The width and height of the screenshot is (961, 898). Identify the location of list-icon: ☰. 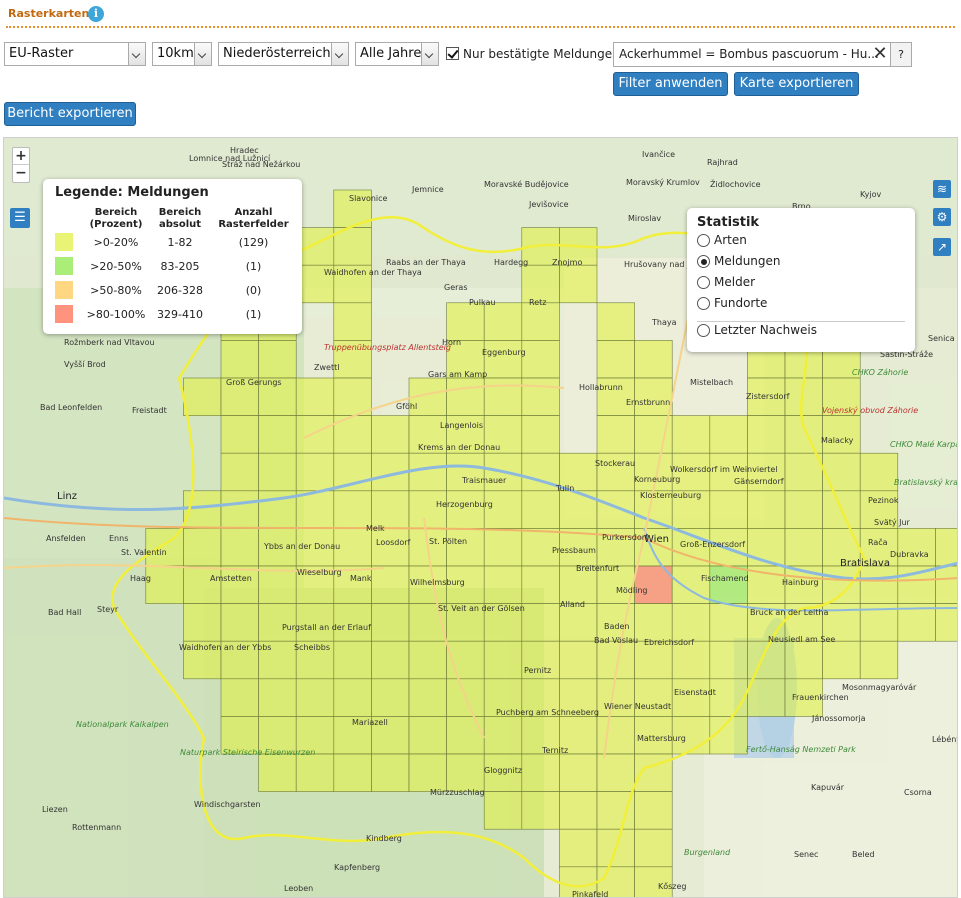
(20, 218).